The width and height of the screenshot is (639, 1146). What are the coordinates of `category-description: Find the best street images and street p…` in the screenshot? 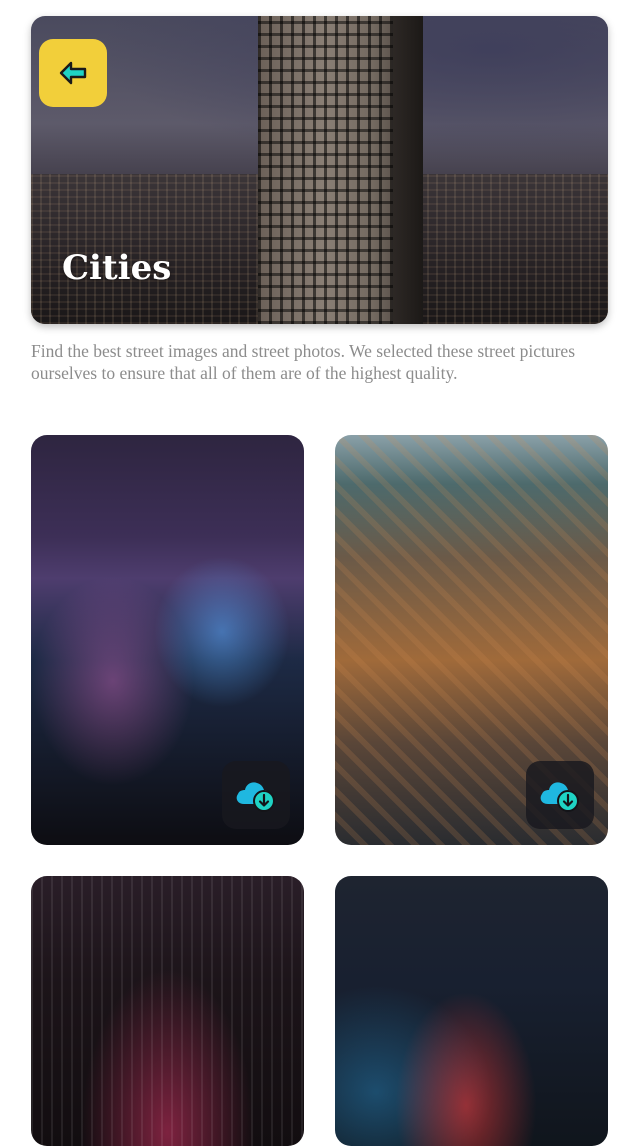 It's located at (303, 362).